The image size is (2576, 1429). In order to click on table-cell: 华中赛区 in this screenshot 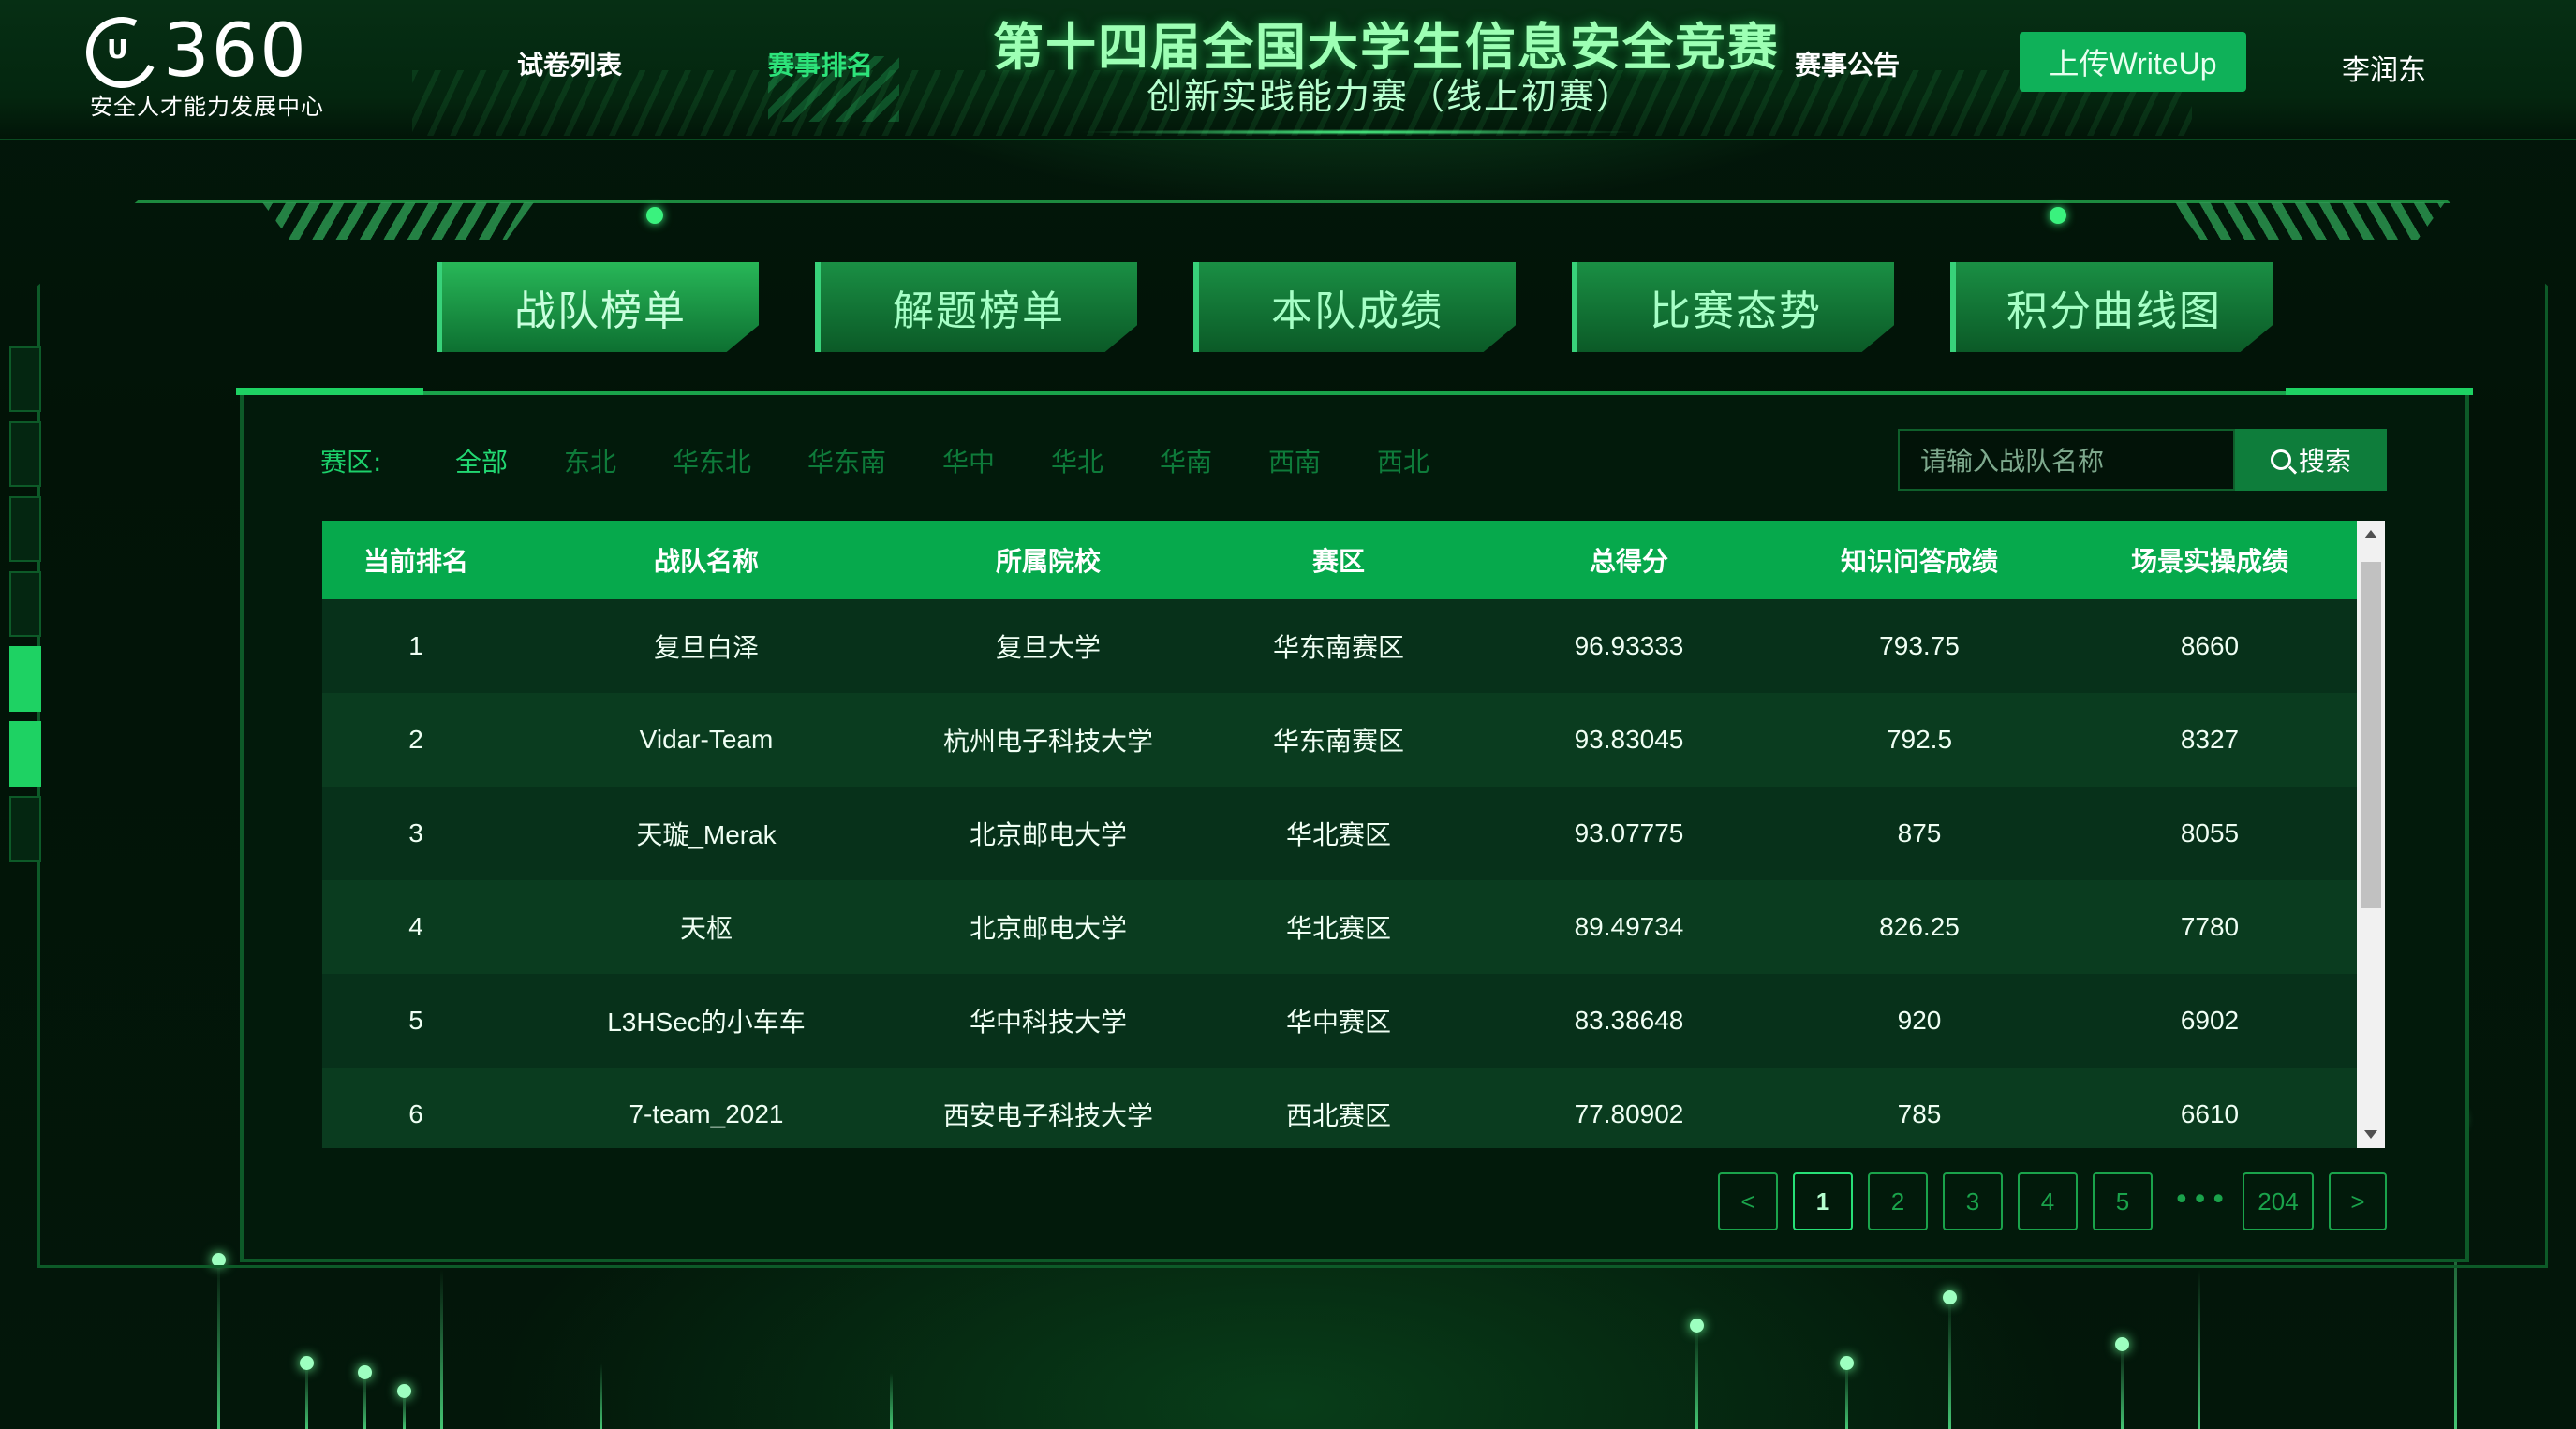, I will do `click(1338, 1022)`.